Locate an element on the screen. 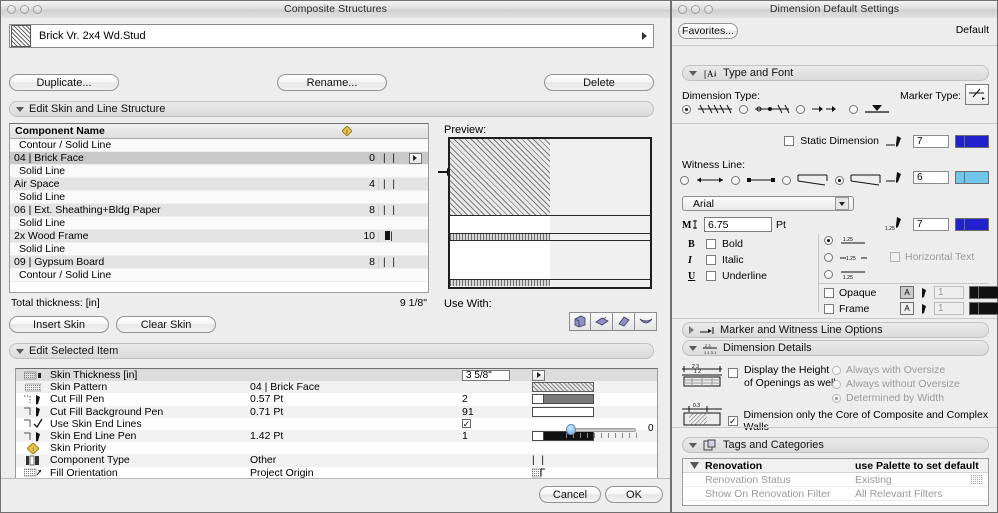  section-type-and-font: [A Type and Font is located at coordinates (835, 73).